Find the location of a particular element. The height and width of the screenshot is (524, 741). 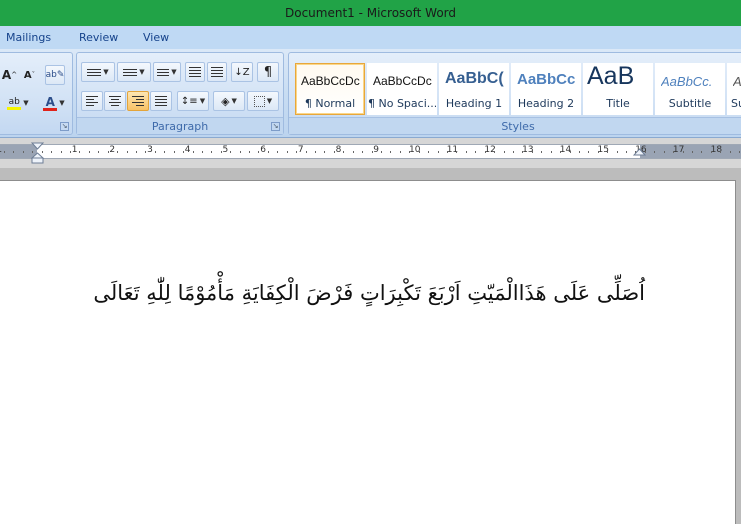

decrease-indent-button is located at coordinates (195, 72).